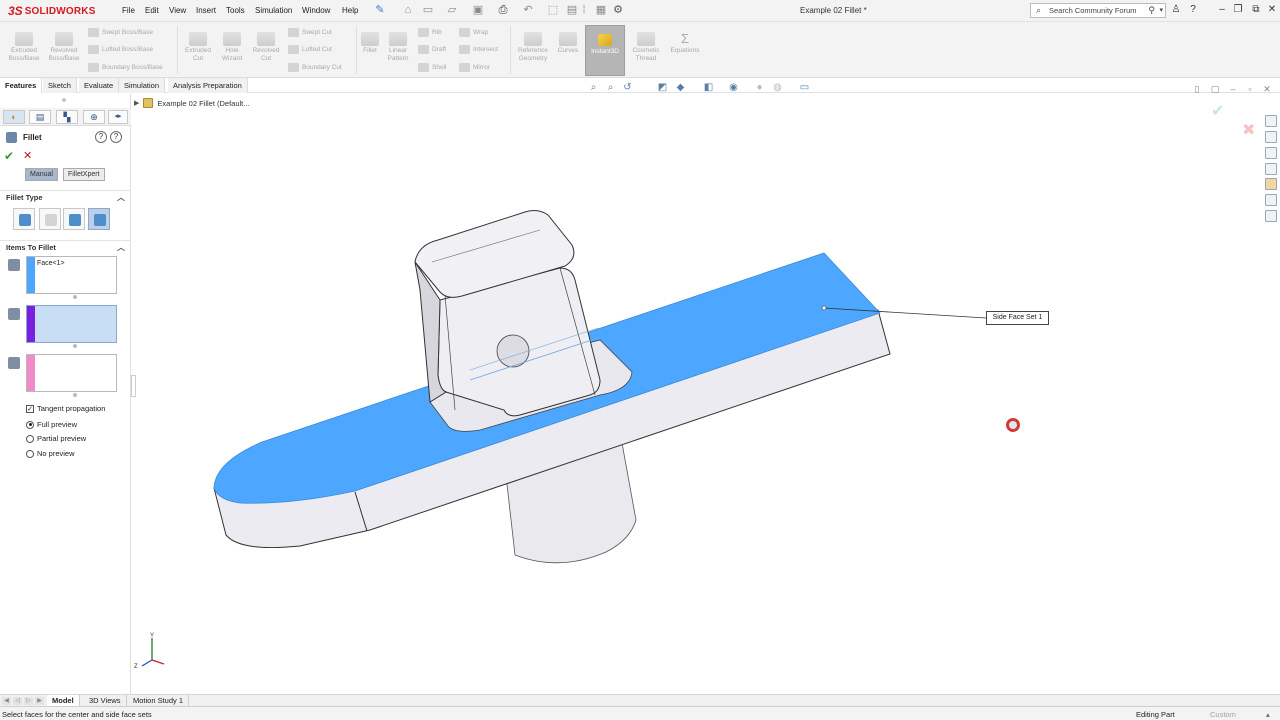 The image size is (1280, 720). Describe the element at coordinates (84, 174) in the screenshot. I see `filletxpert-mode-button: FilletXpert` at that location.